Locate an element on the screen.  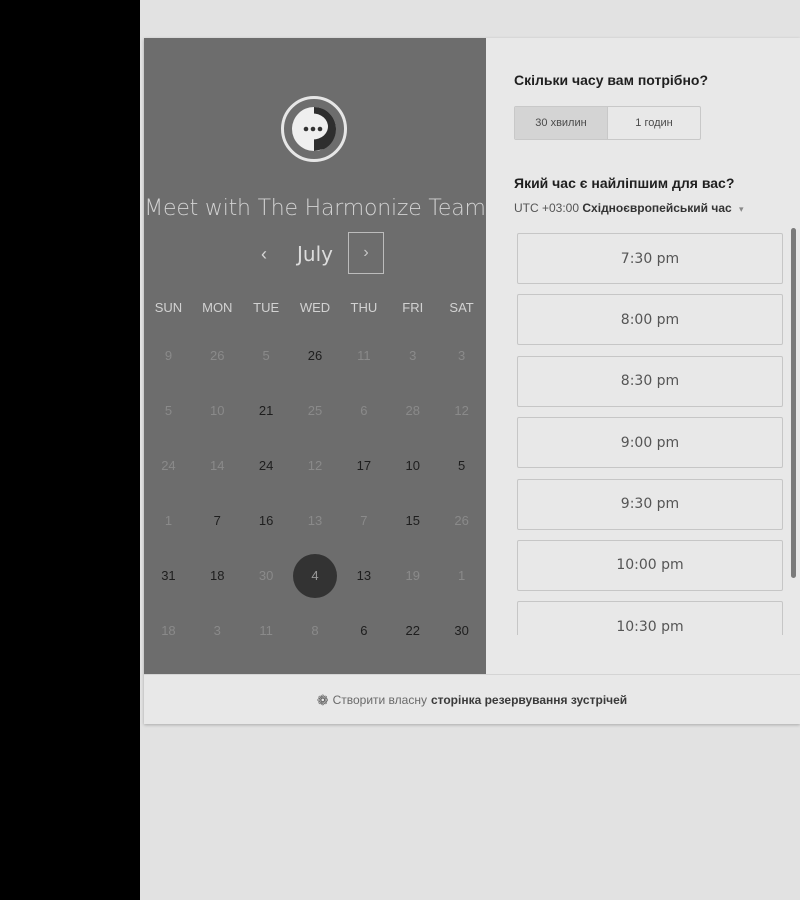
calendar-week: 18 3 11 8 6 22 30 is located at coordinates (315, 630).